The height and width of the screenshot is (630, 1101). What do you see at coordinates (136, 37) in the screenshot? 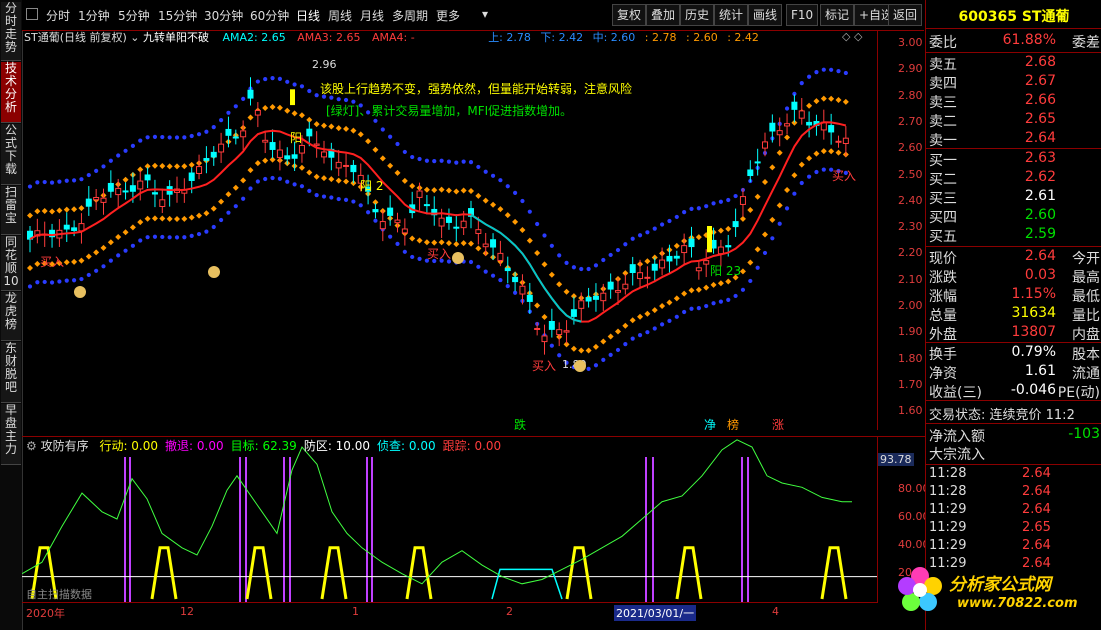
I see `dropdown-icon: ⌄` at bounding box center [136, 37].